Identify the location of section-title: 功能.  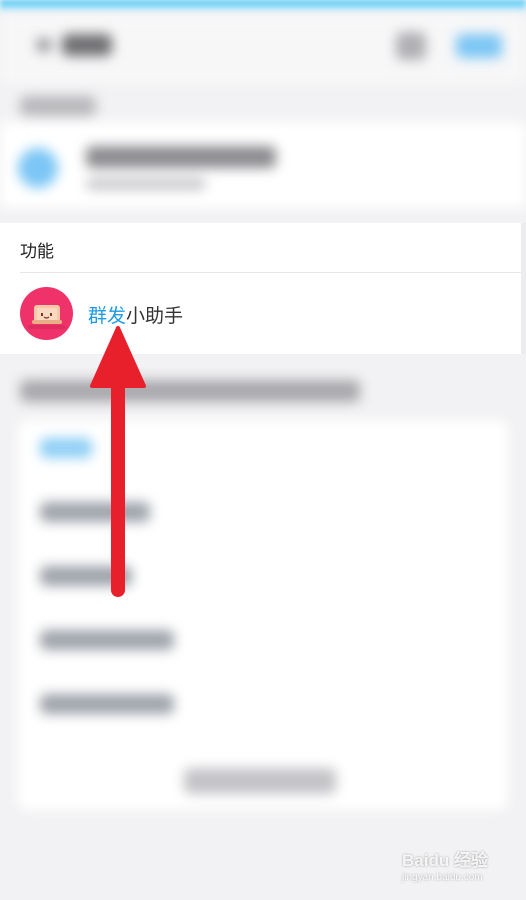
(37, 251).